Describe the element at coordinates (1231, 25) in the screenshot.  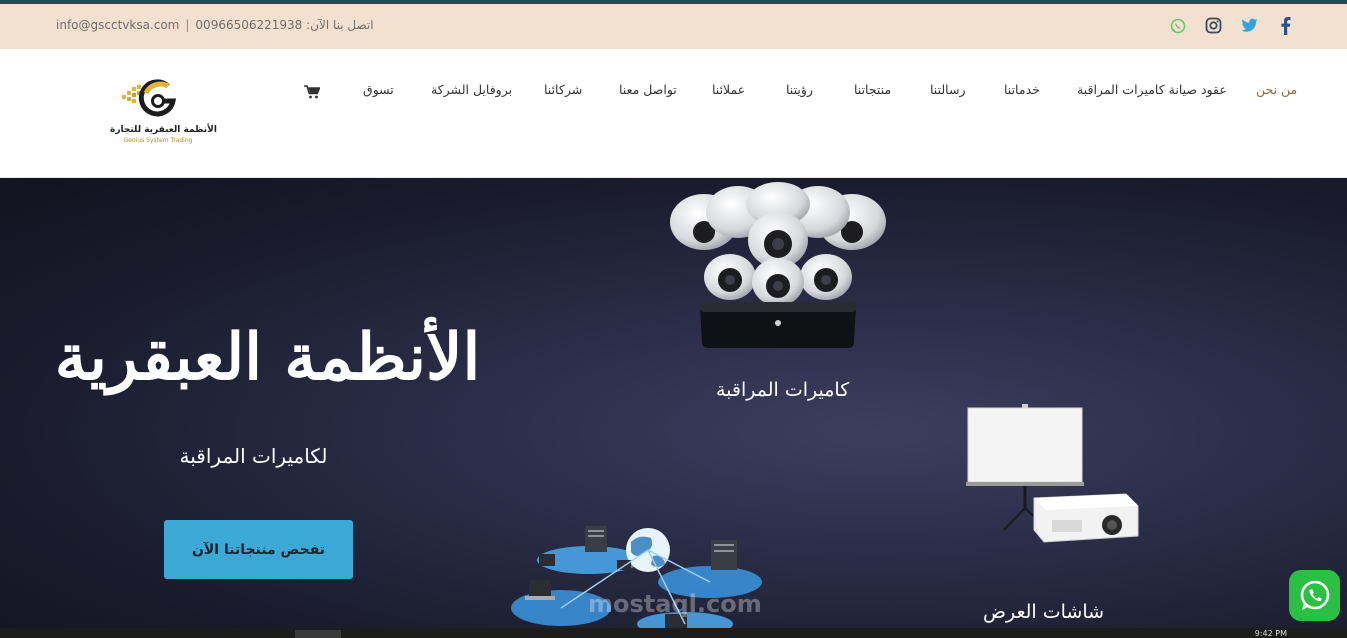
I see `social-links` at that location.